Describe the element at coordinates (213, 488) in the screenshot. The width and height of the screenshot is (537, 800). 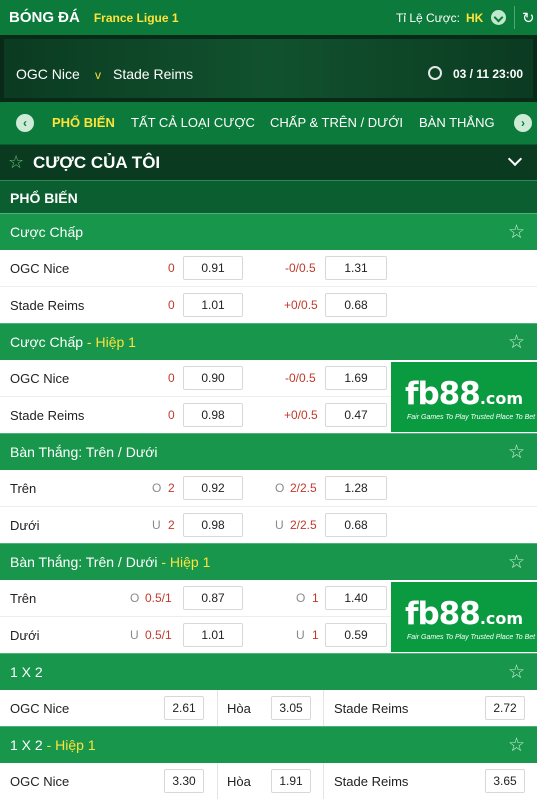
I see `odds-button: 0.92` at that location.